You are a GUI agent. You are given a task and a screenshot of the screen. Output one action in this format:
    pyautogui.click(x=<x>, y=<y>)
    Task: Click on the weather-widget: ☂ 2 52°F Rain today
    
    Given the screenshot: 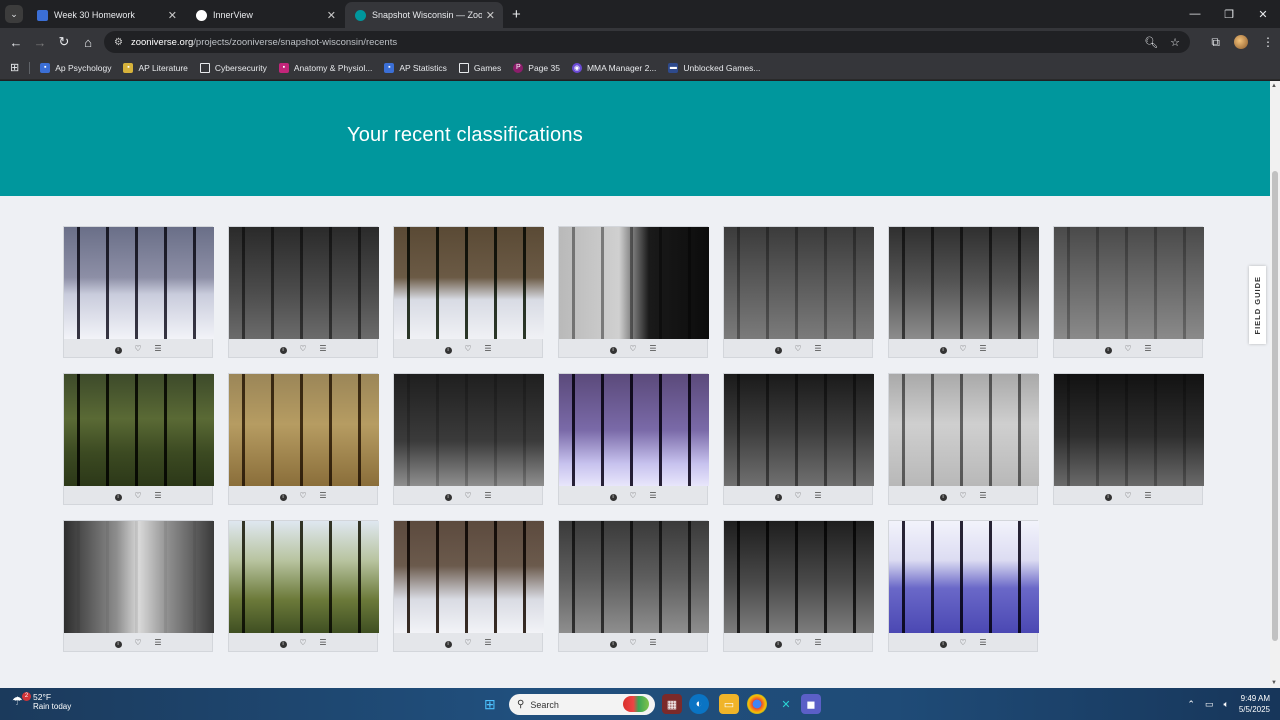 What is the action you would take?
    pyautogui.click(x=41, y=701)
    